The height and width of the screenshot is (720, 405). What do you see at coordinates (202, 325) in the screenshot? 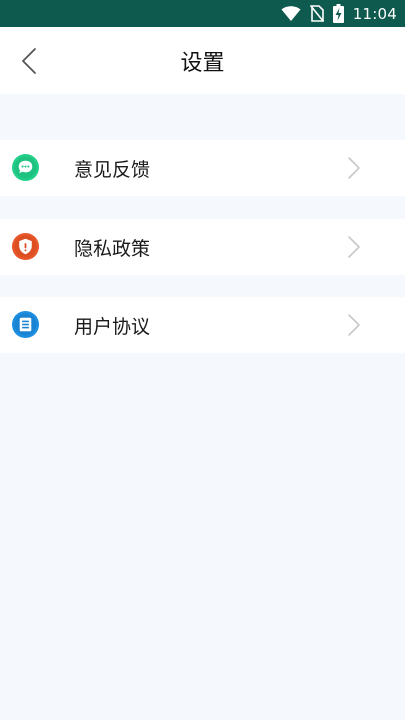
I see `menu-item-user-agreement: 用户协议` at bounding box center [202, 325].